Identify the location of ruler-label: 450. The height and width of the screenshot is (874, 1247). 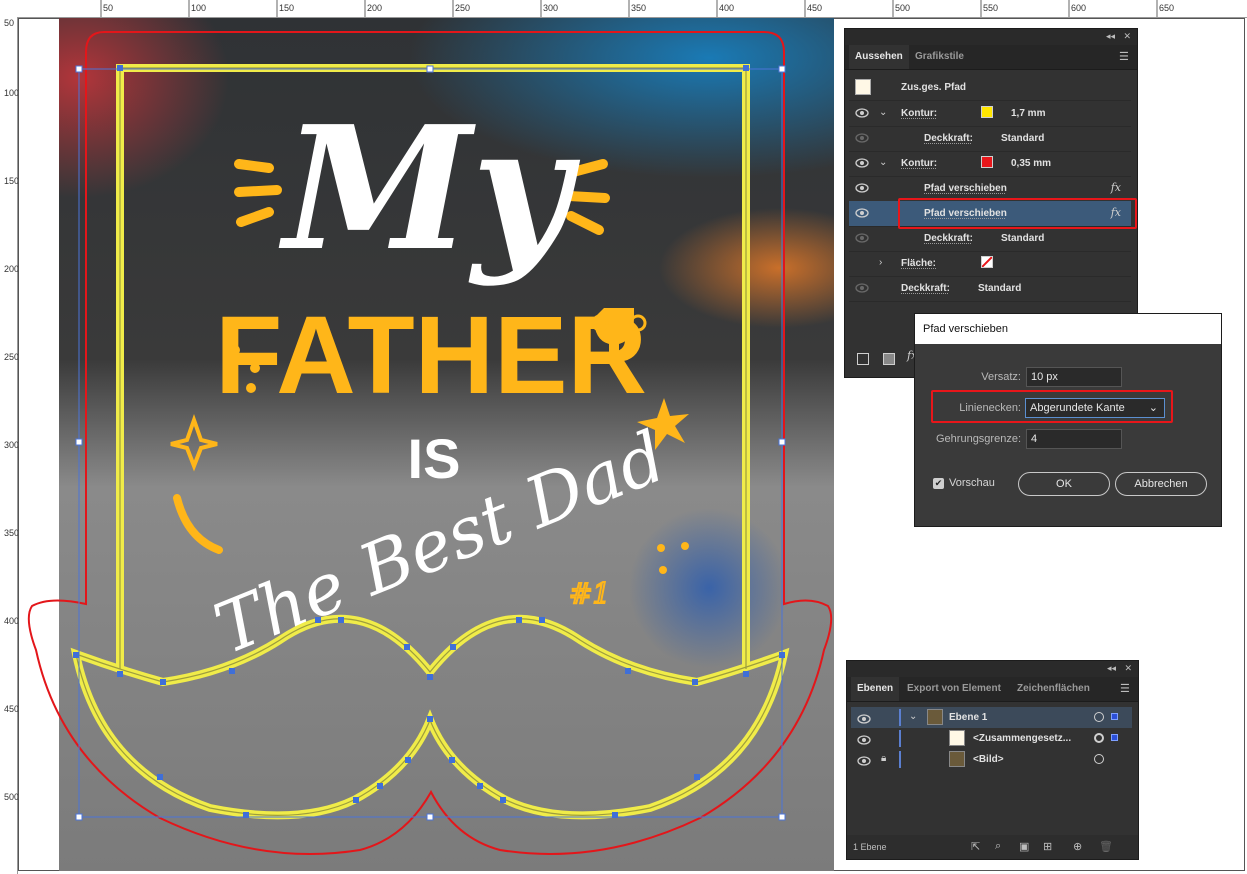
(12, 709).